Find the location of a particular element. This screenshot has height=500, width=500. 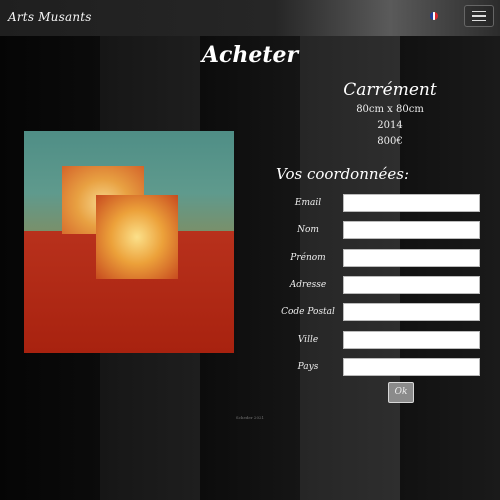

artwork-price: 800€ is located at coordinates (390, 141).